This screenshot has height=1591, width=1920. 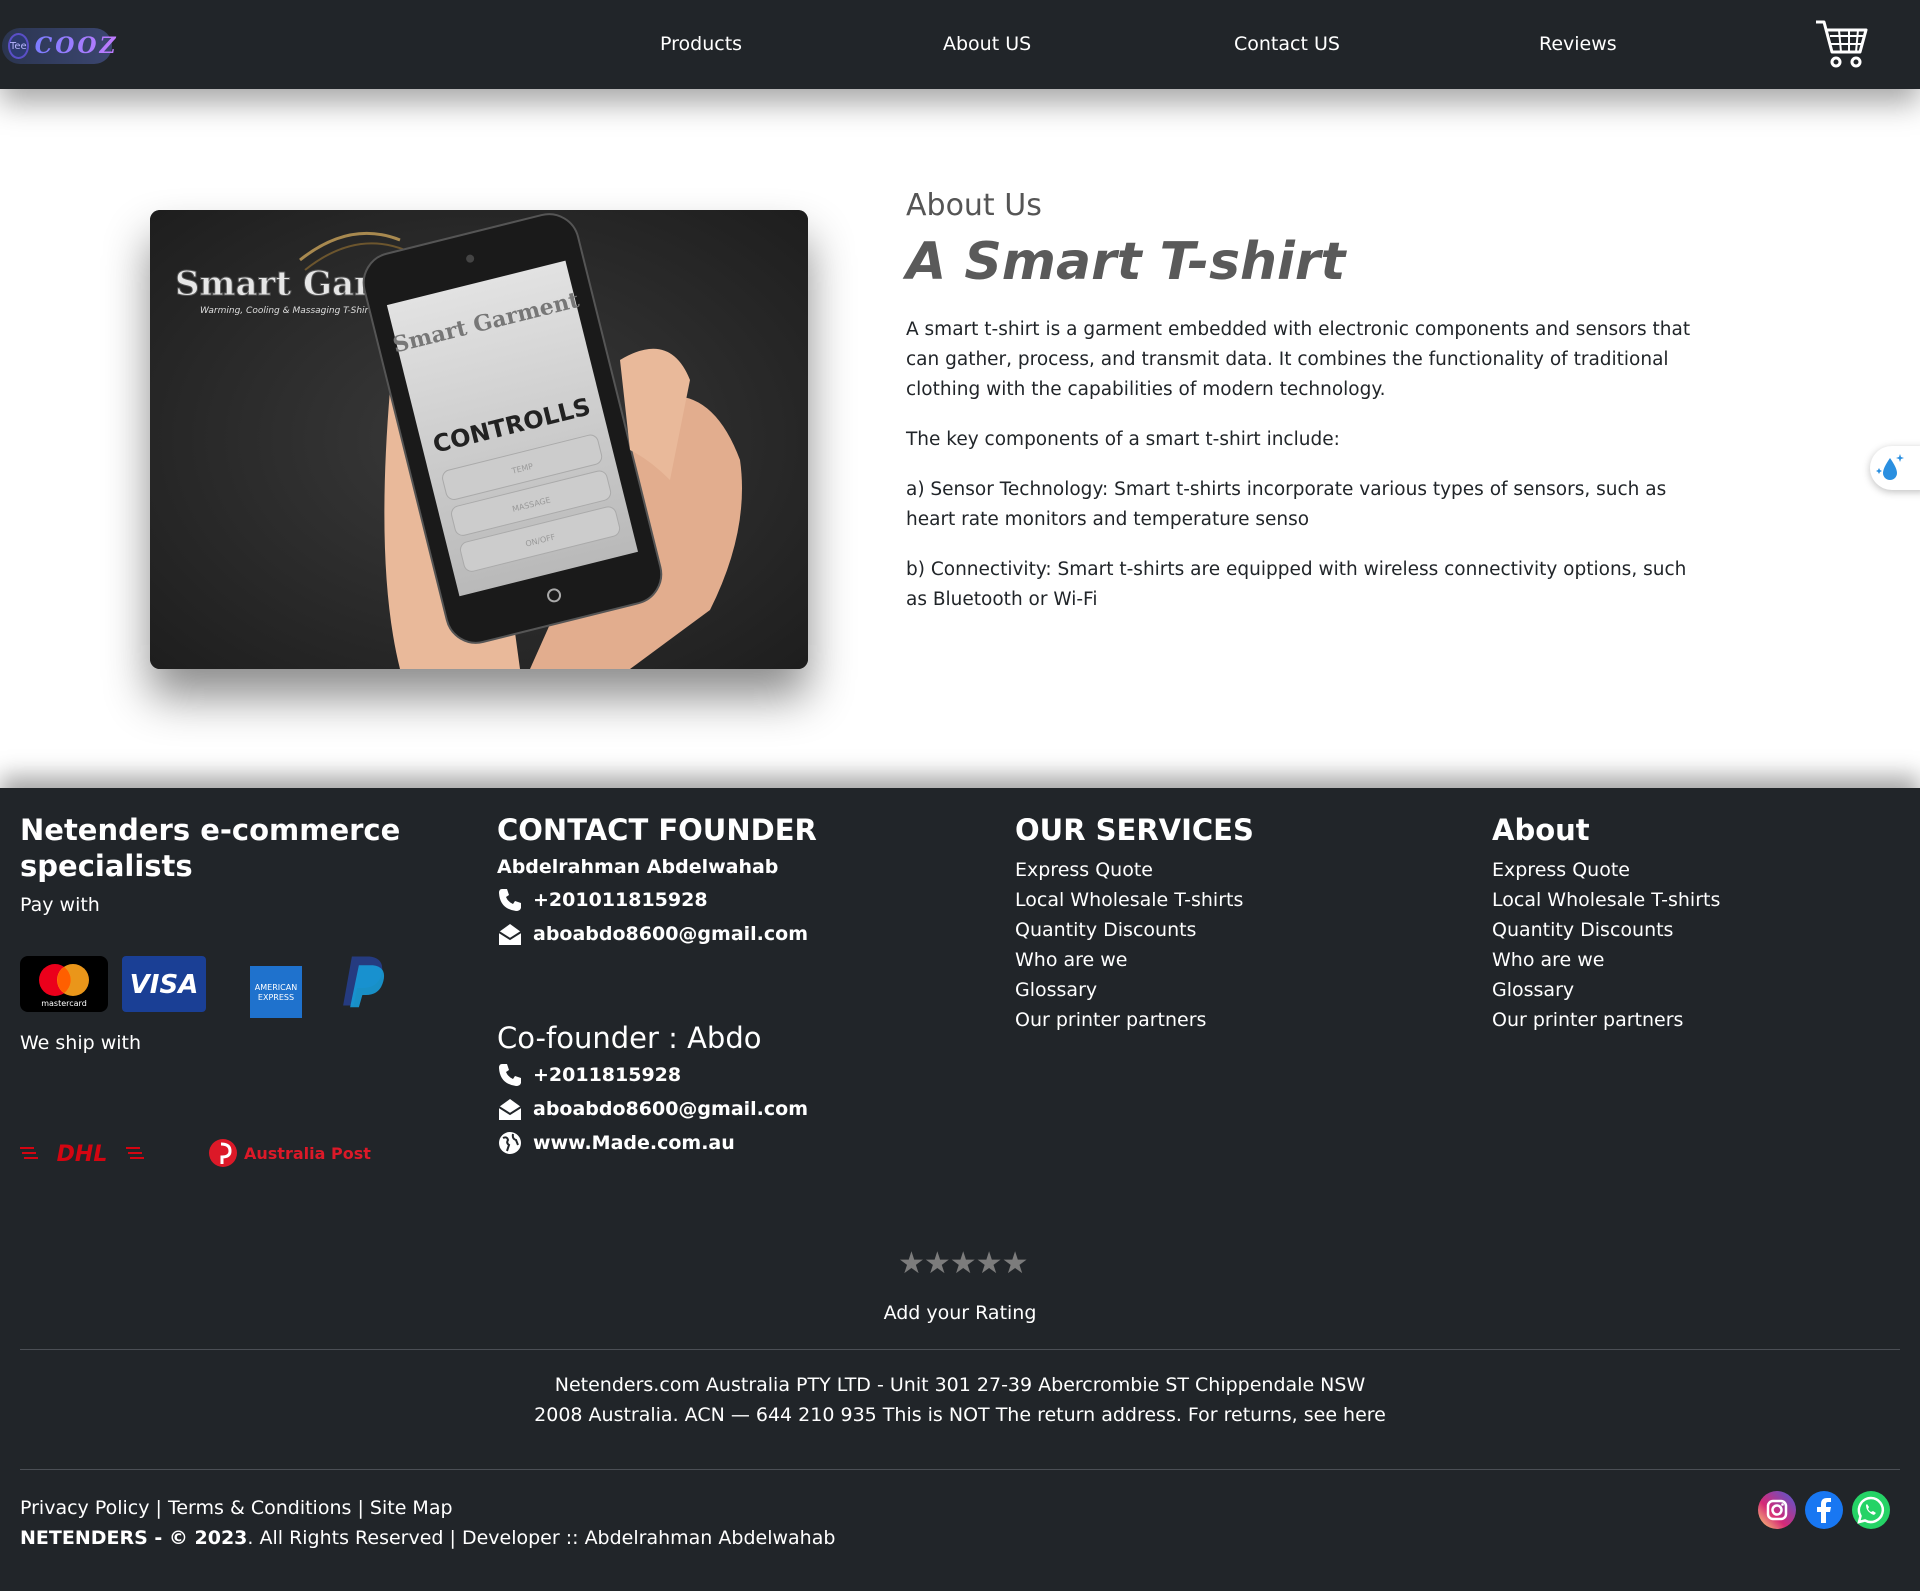 I want to click on paypal-logo, so click(x=364, y=982).